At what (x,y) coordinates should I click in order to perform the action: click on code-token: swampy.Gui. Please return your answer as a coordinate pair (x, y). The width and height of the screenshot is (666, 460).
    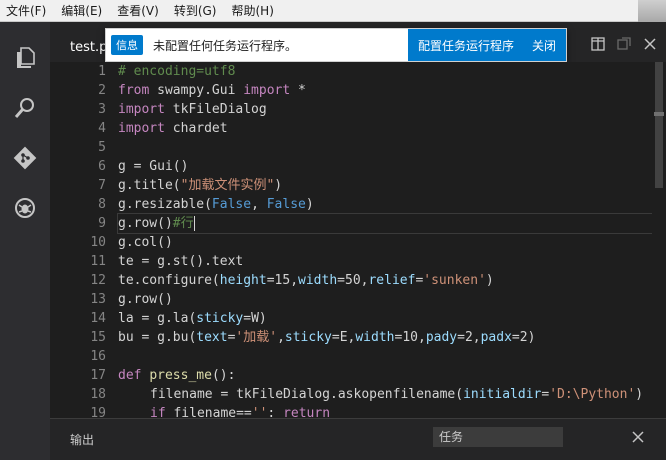
    Looking at the image, I should click on (196, 90).